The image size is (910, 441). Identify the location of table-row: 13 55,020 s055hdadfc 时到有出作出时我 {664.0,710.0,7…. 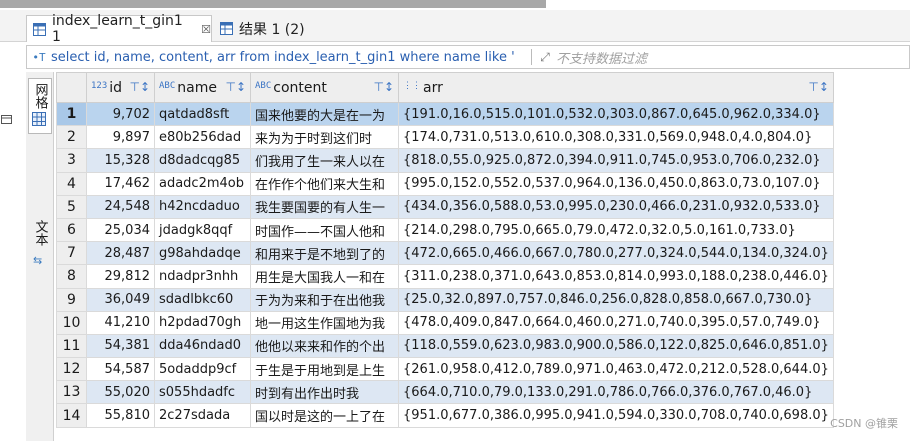
(445, 392).